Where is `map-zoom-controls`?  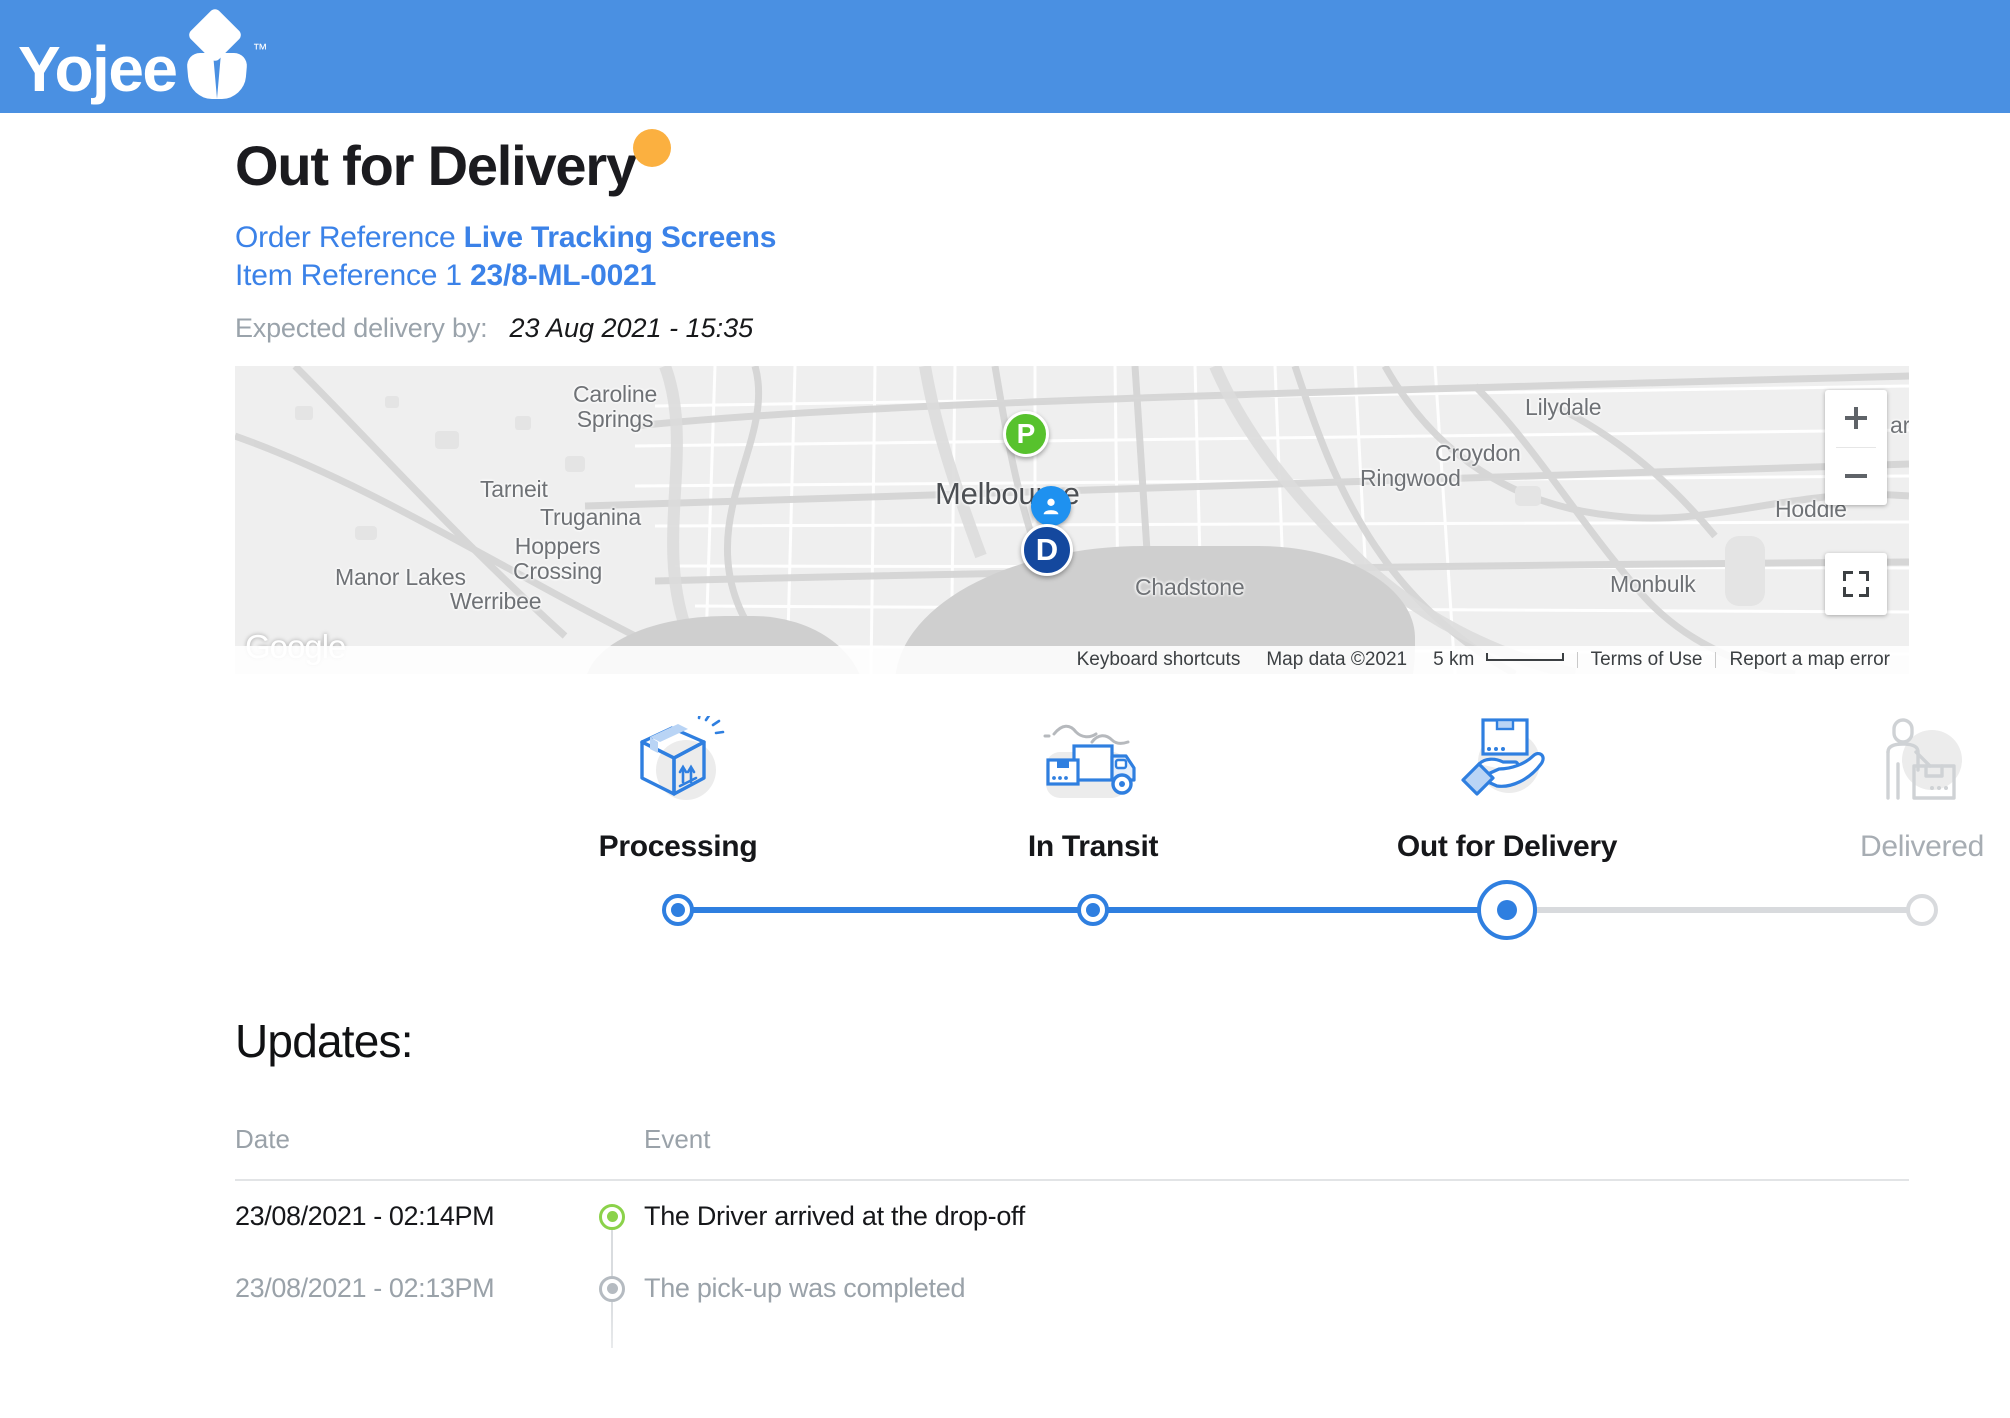 map-zoom-controls is located at coordinates (1856, 447).